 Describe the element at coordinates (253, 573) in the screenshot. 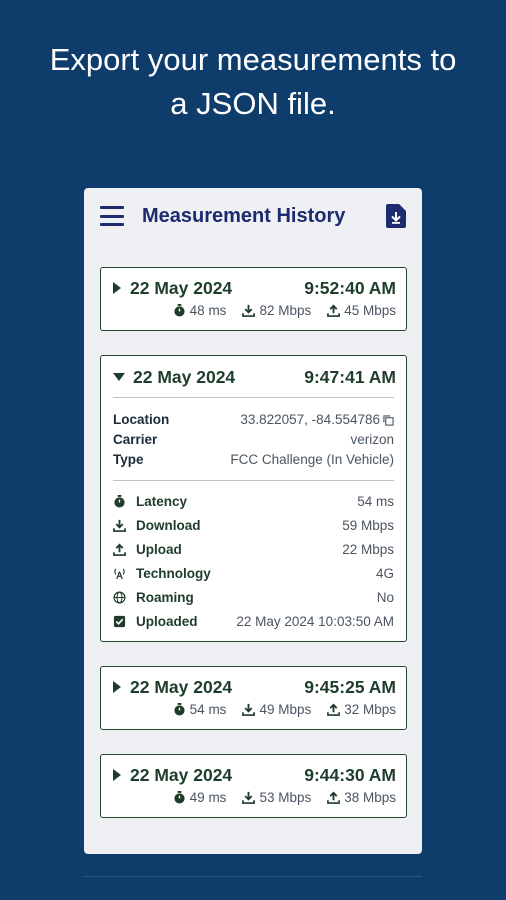

I see `technology-row: Technology 4G` at that location.